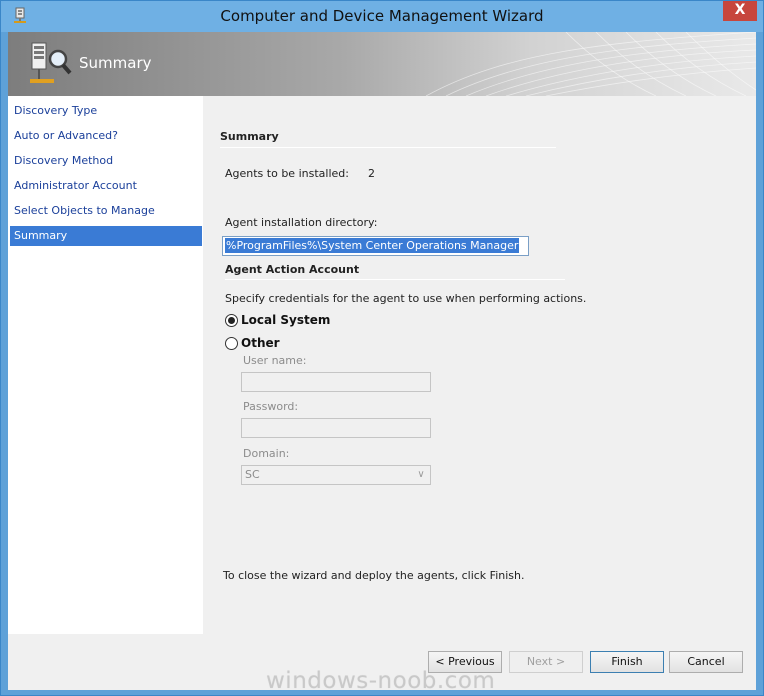  What do you see at coordinates (421, 475) in the screenshot?
I see `chevron-down-icon: ∨` at bounding box center [421, 475].